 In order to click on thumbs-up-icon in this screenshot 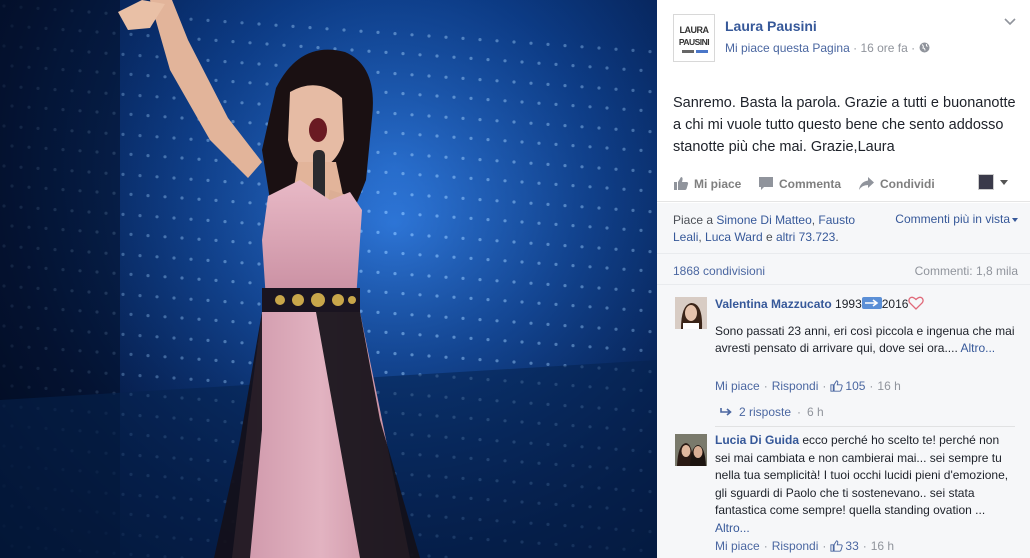, I will do `click(681, 183)`.